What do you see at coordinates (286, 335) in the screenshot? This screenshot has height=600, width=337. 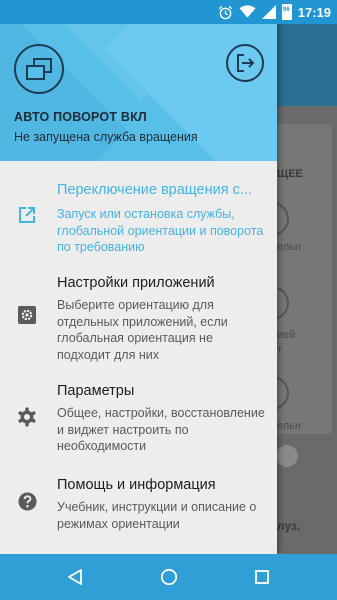 I see `background-fragment: ией` at bounding box center [286, 335].